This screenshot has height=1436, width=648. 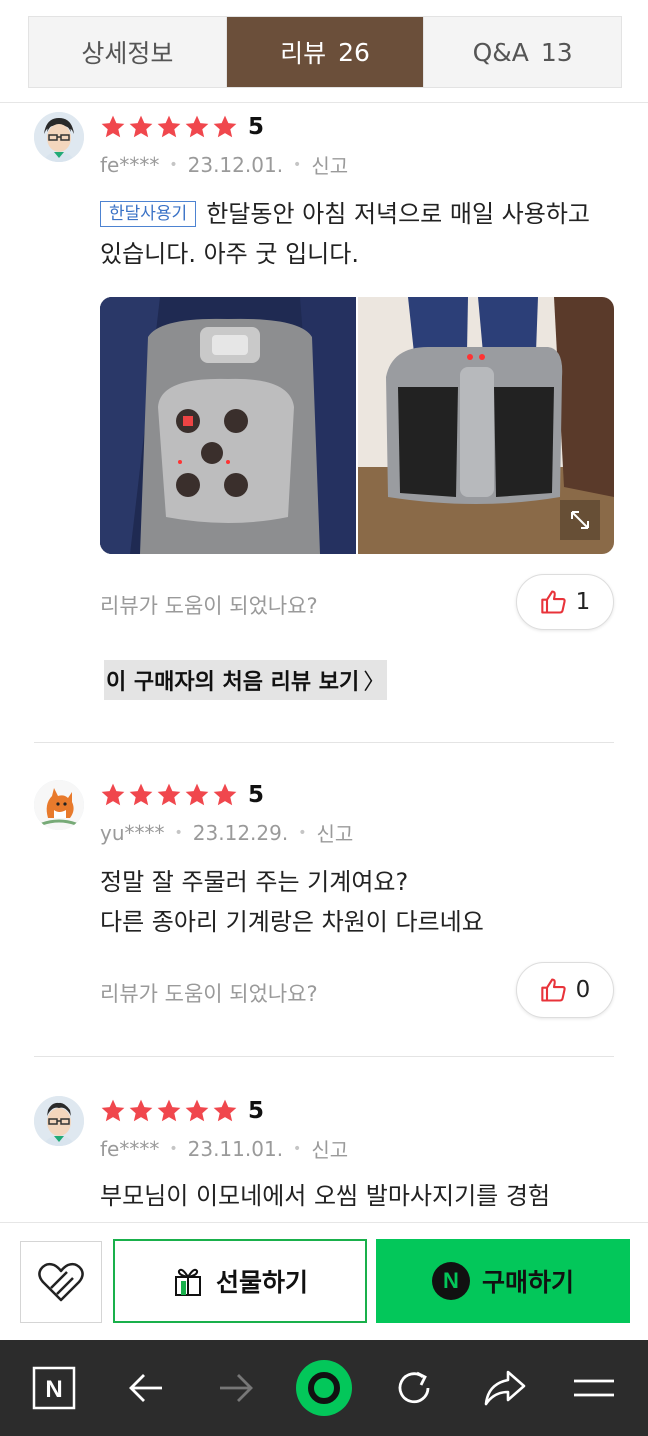 I want to click on review-meta: fe**** • 23.11.01. • 신고, so click(x=224, y=1148).